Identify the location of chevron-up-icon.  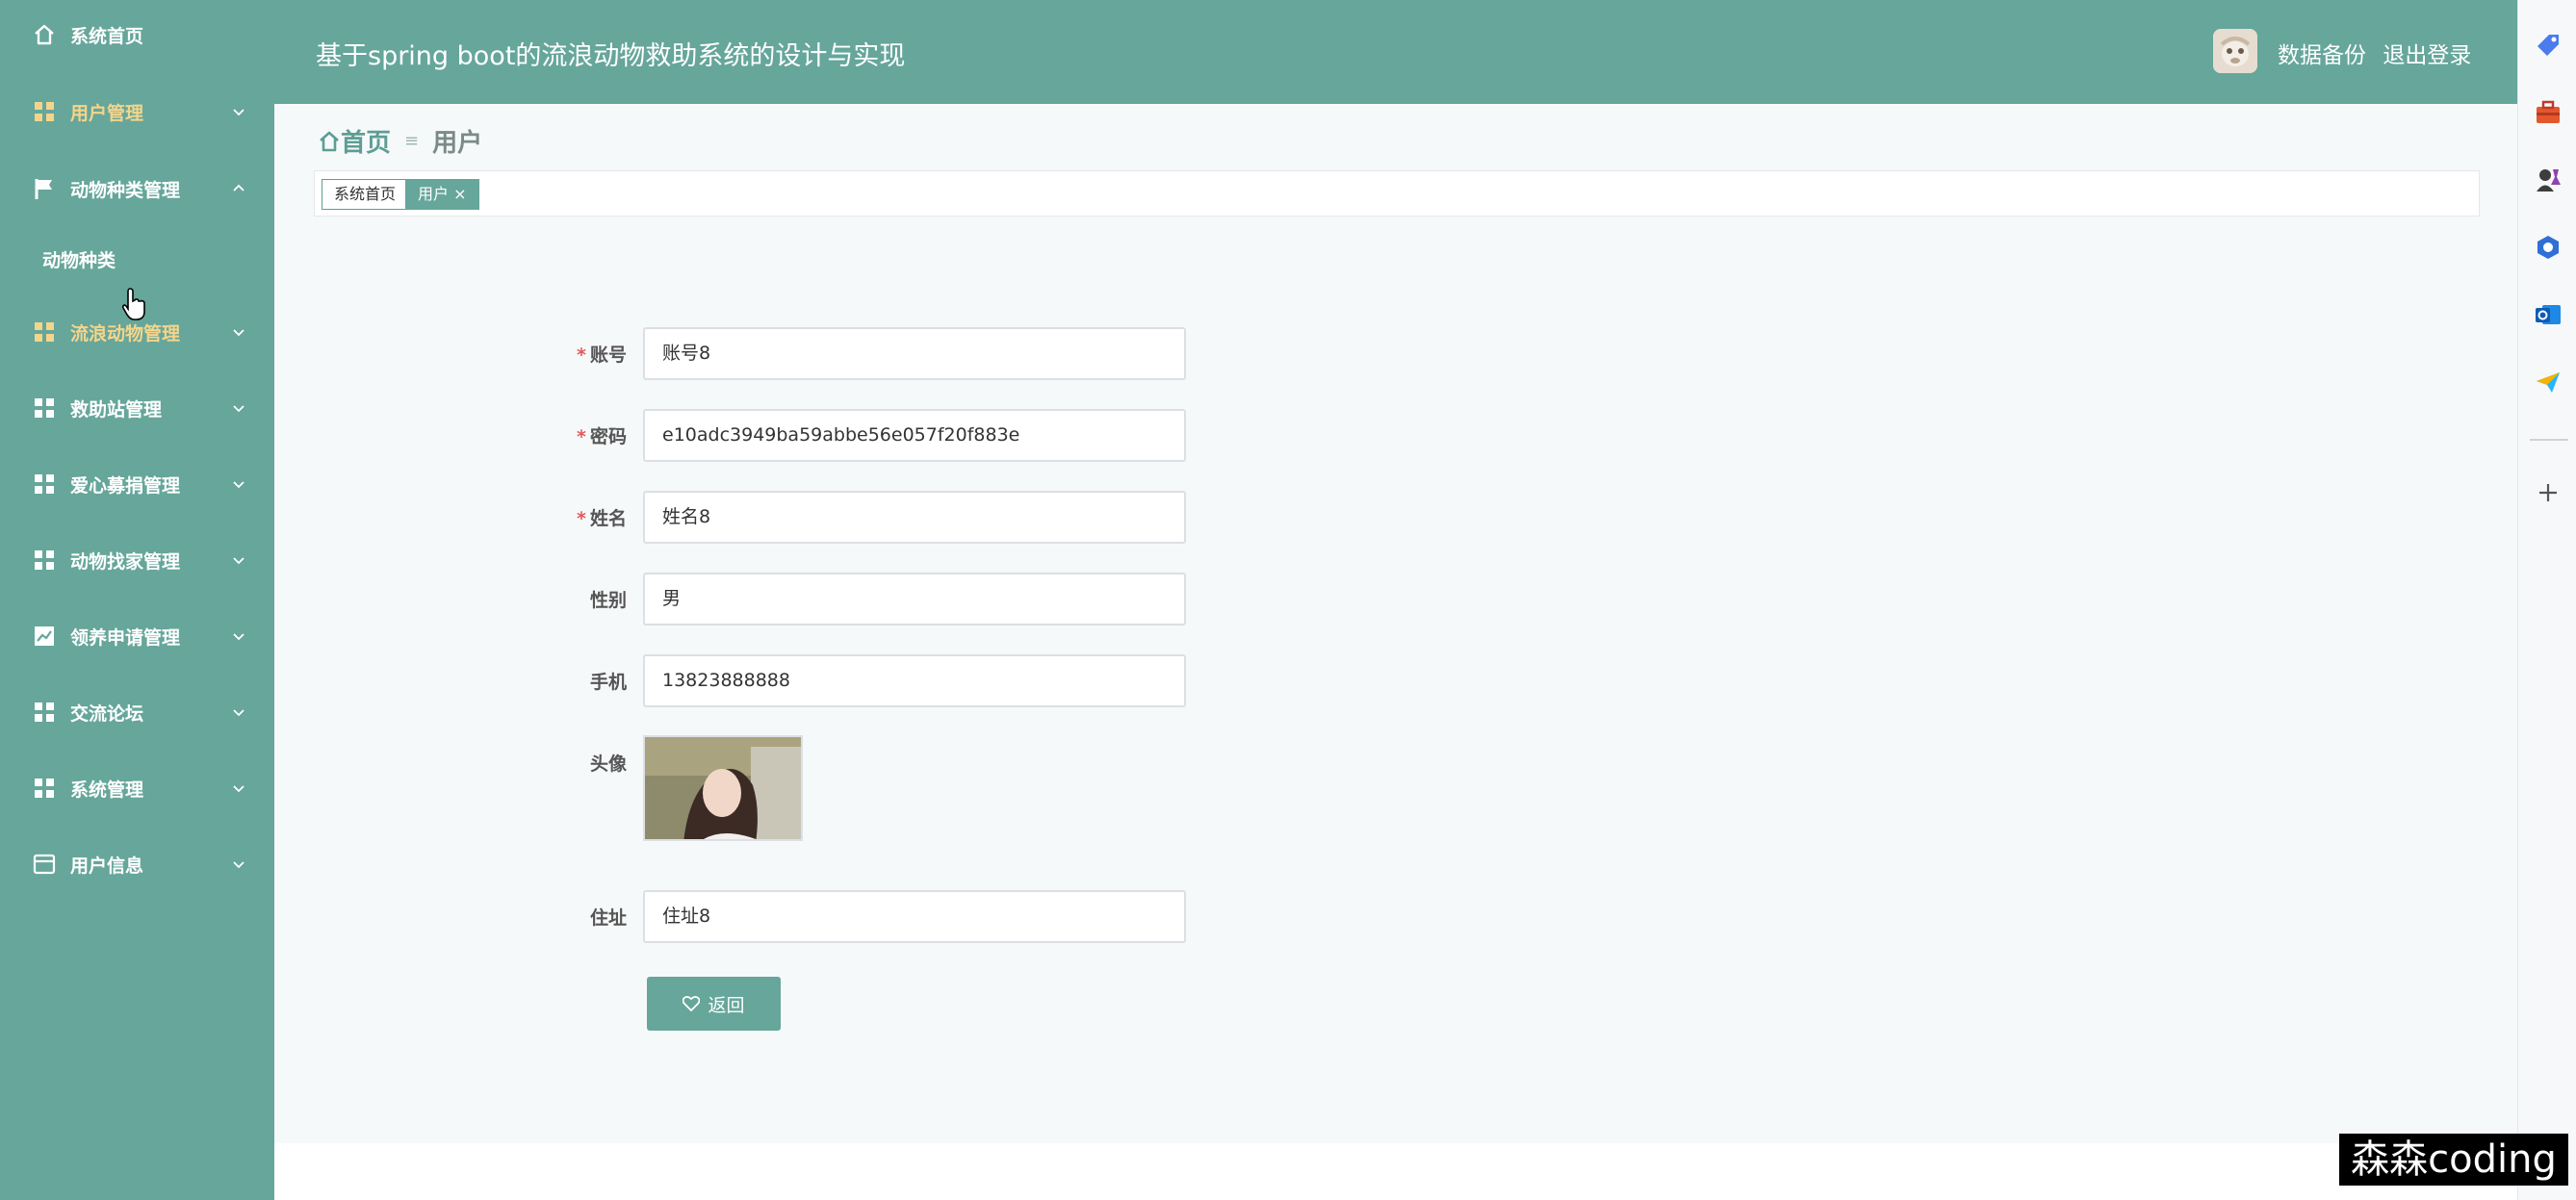
(239, 187).